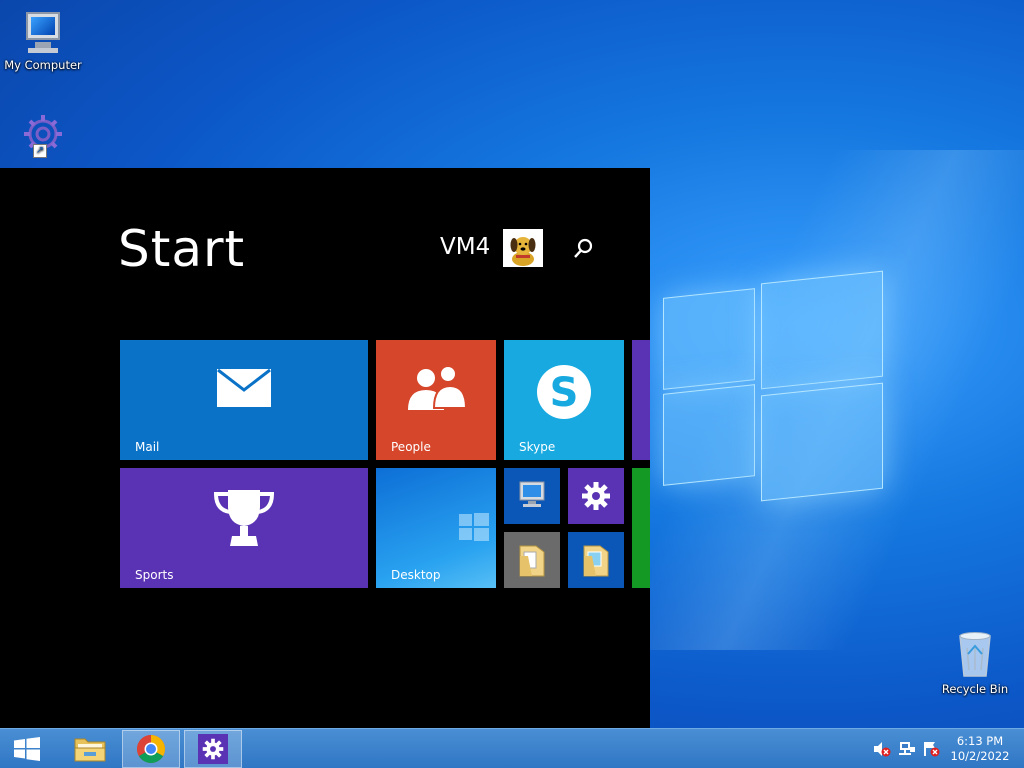 This screenshot has width=1024, height=768. I want to click on people-icon, so click(436, 388).